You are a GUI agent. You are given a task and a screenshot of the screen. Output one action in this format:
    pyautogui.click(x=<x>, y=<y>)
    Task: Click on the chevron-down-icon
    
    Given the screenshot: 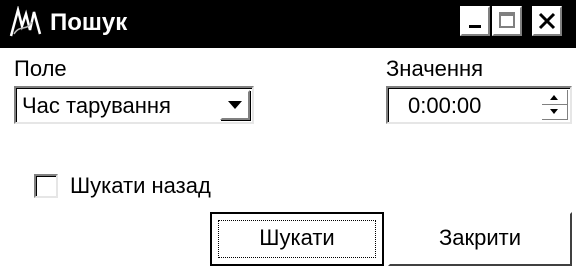 What is the action you would take?
    pyautogui.click(x=235, y=105)
    